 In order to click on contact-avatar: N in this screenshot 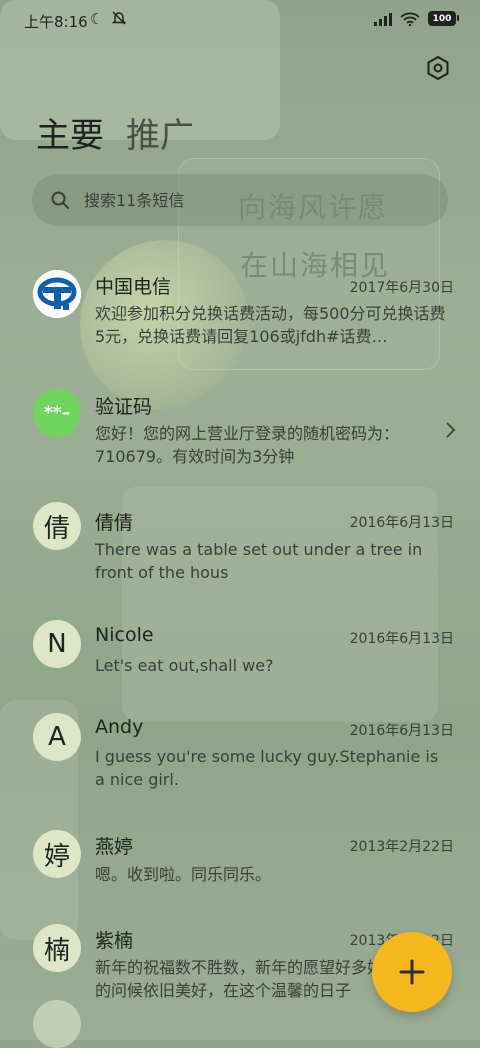, I will do `click(57, 644)`.